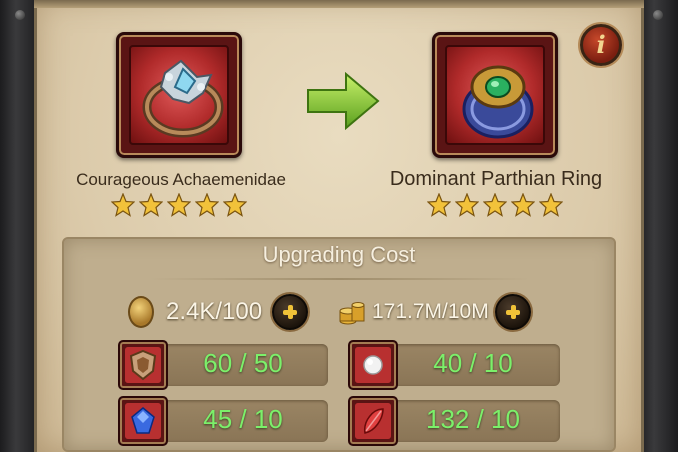 Image resolution: width=678 pixels, height=452 pixels. What do you see at coordinates (243, 363) in the screenshot?
I see `material-count: 60 / 50` at bounding box center [243, 363].